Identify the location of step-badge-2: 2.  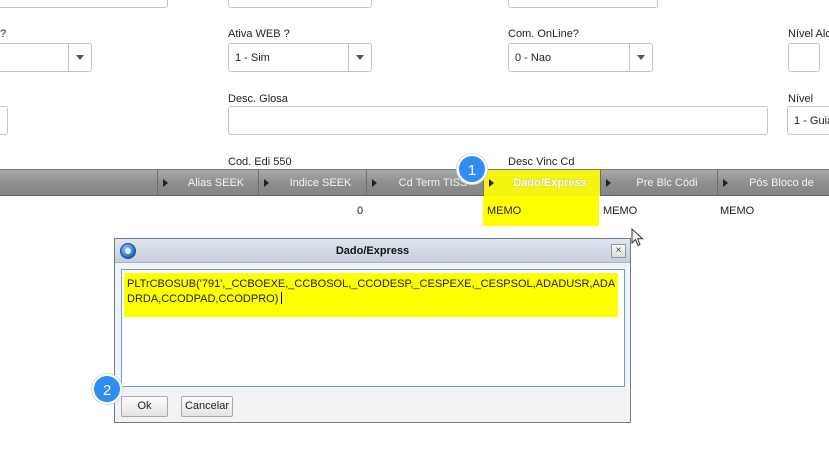
(107, 389).